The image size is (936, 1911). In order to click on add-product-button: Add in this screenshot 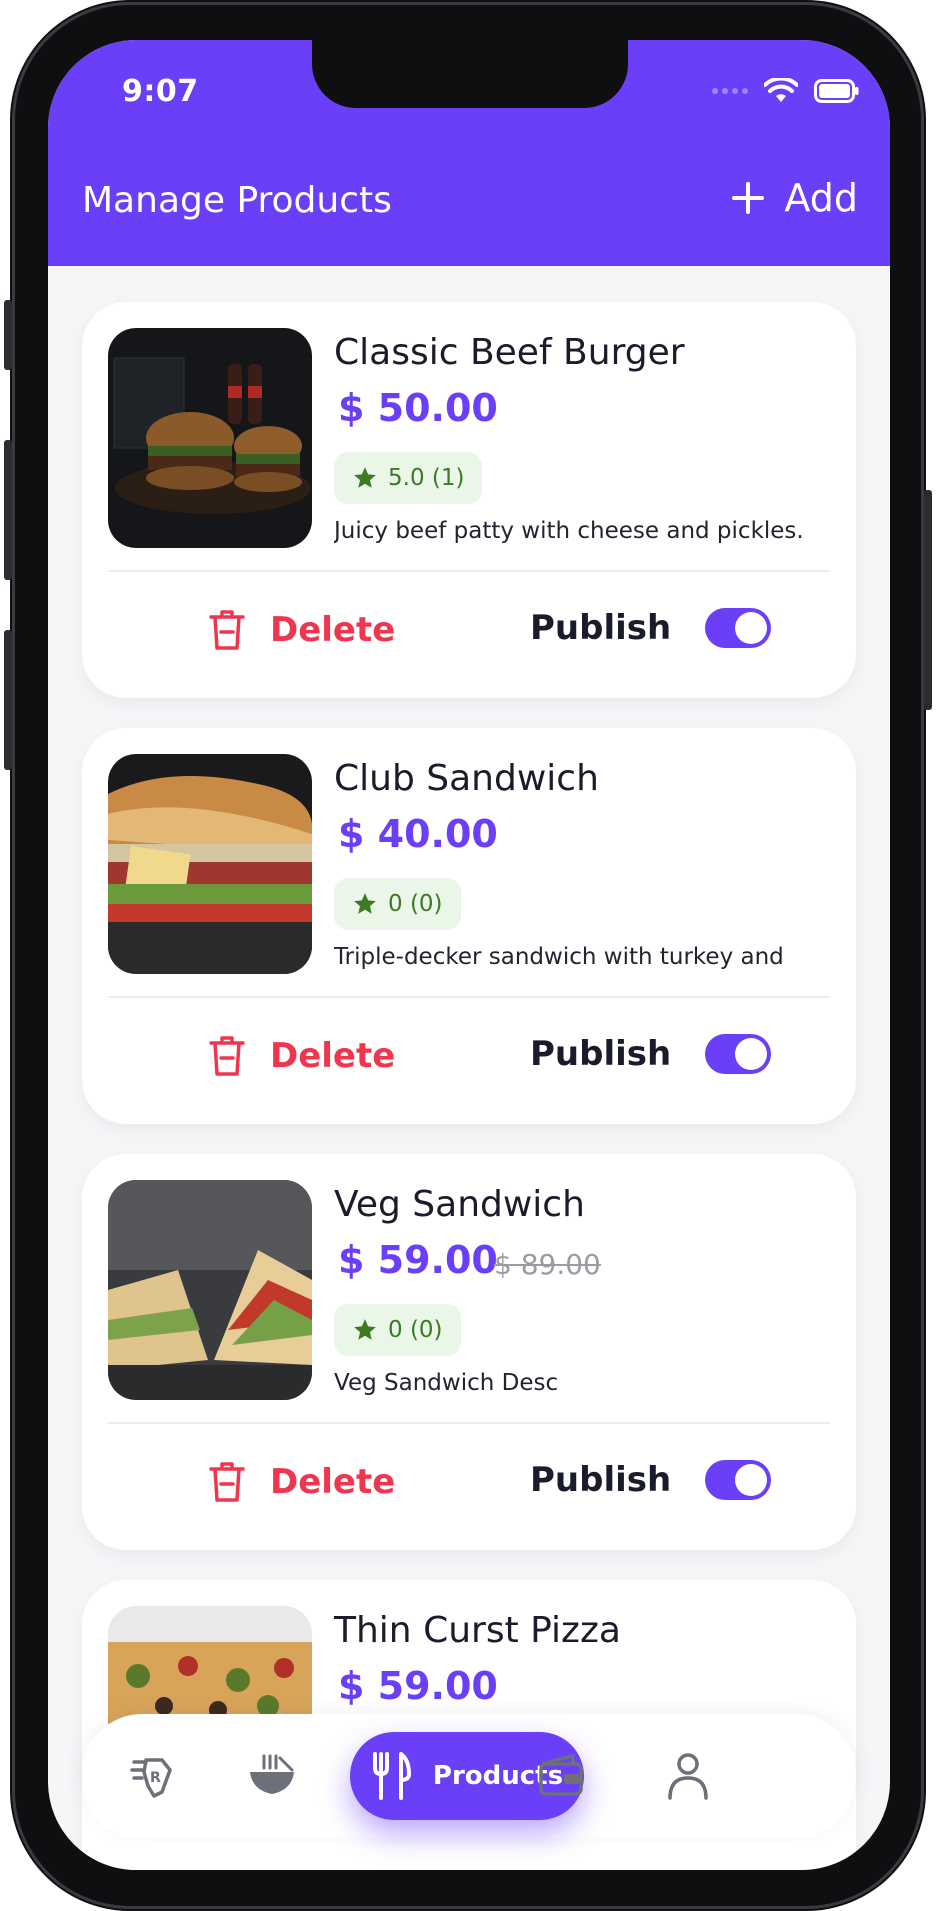, I will do `click(795, 198)`.